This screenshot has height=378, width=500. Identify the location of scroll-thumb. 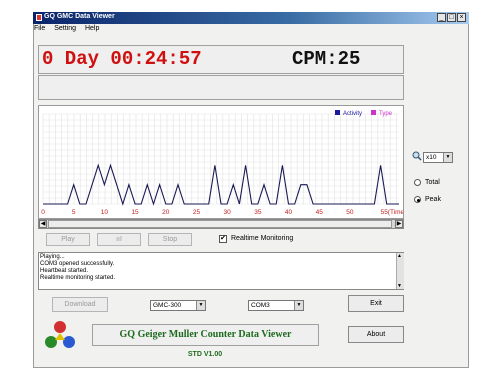
(220, 224).